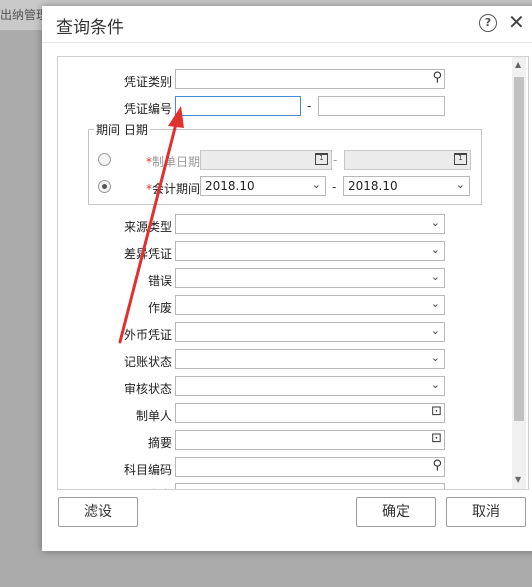 The width and height of the screenshot is (532, 587). Describe the element at coordinates (516, 22) in the screenshot. I see `close-icon: ✕` at that location.